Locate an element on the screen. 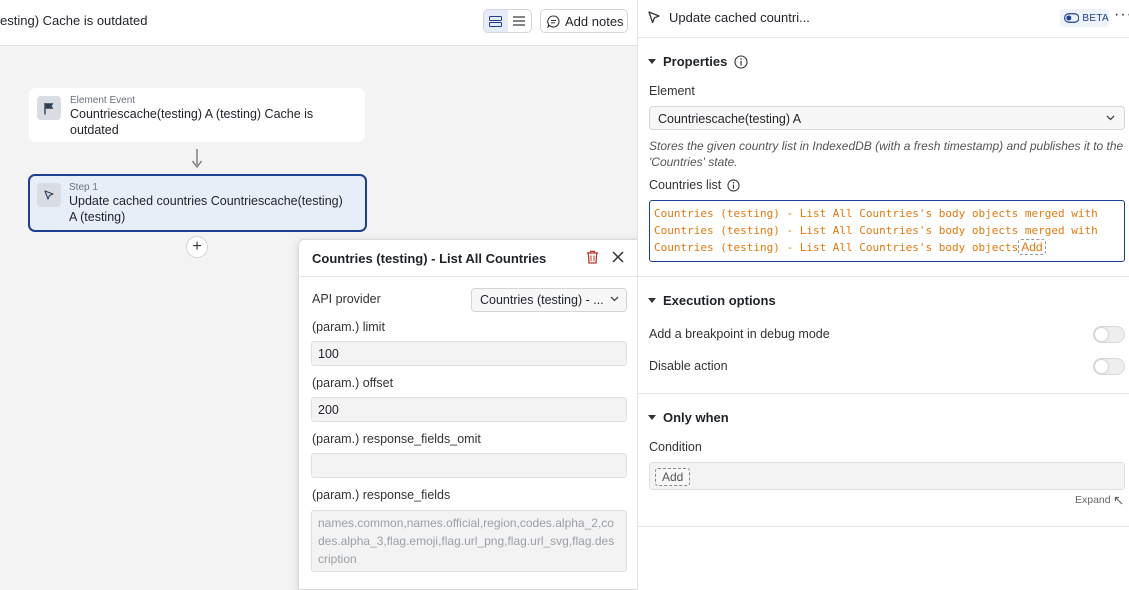  expand-button: Expand is located at coordinates (1099, 500).